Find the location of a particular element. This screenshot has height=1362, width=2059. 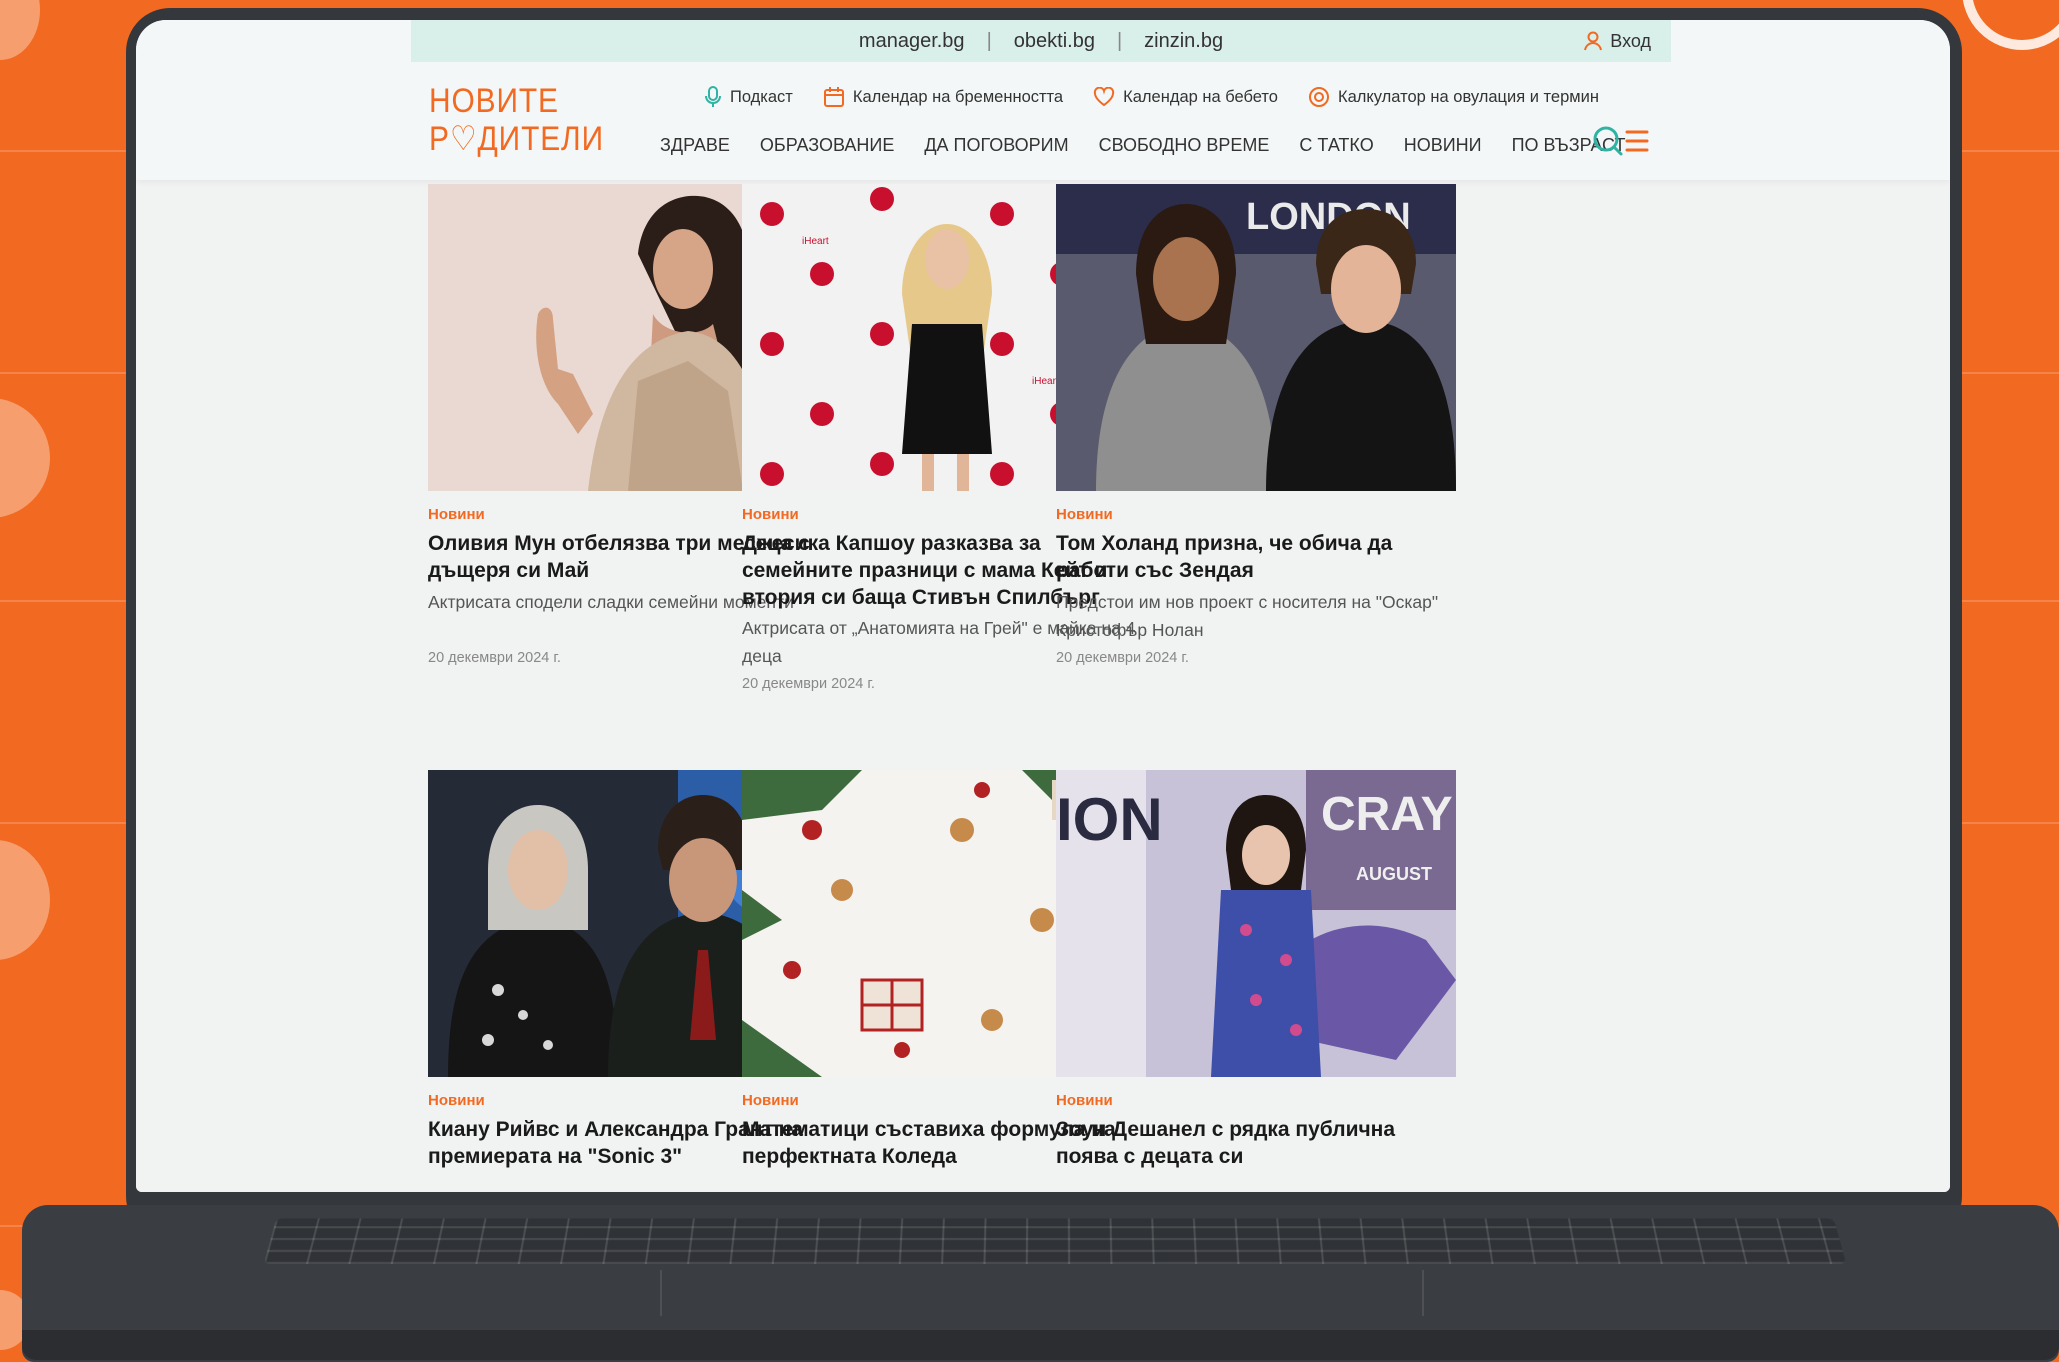

laptop-base-edge is located at coordinates (1040, 1345).